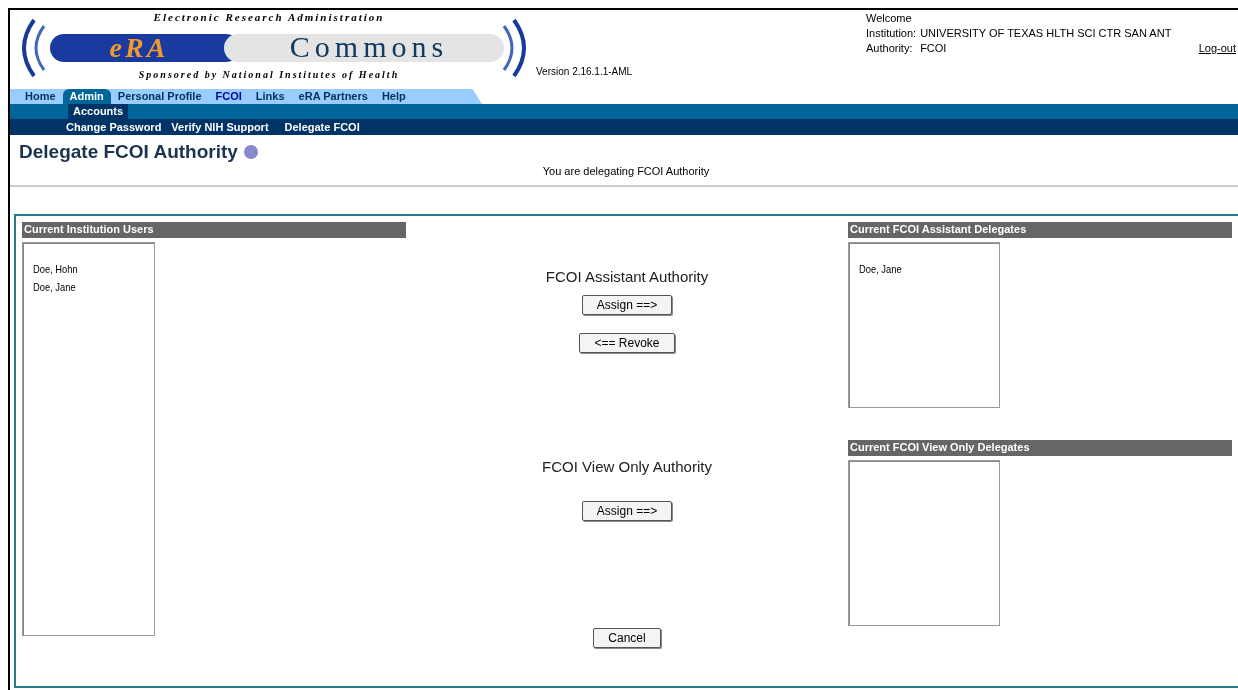 The height and width of the screenshot is (690, 1238). Describe the element at coordinates (890, 48) in the screenshot. I see `authority-label: Authority:` at that location.